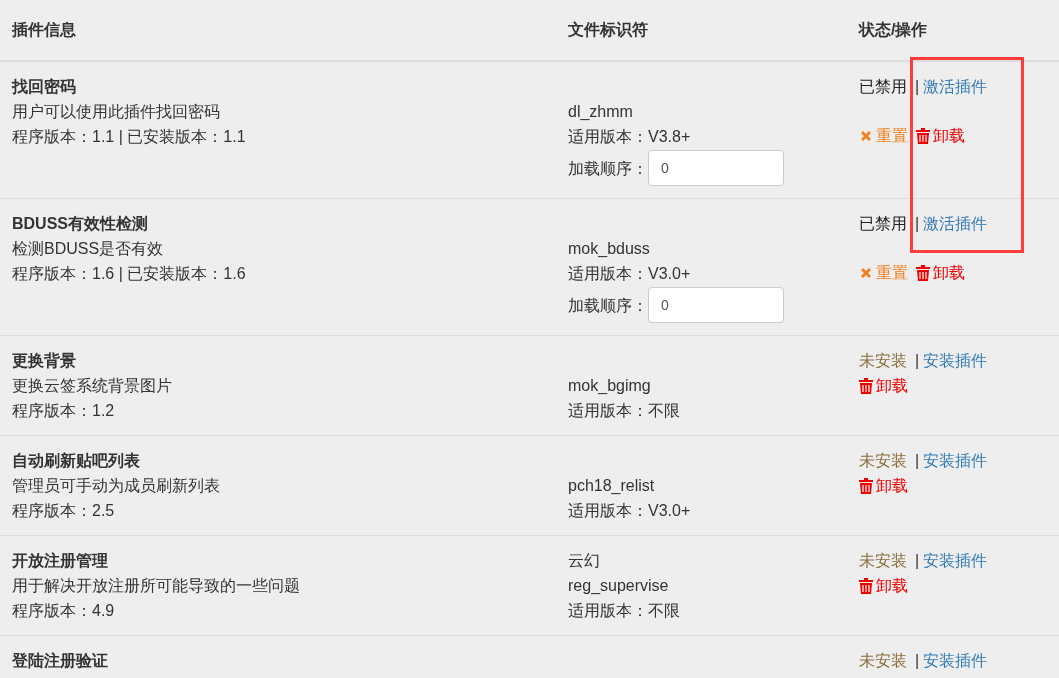 Image resolution: width=1059 pixels, height=678 pixels. What do you see at coordinates (629, 137) in the screenshot?
I see `compatible-version: 适用版本：V3.8+` at bounding box center [629, 137].